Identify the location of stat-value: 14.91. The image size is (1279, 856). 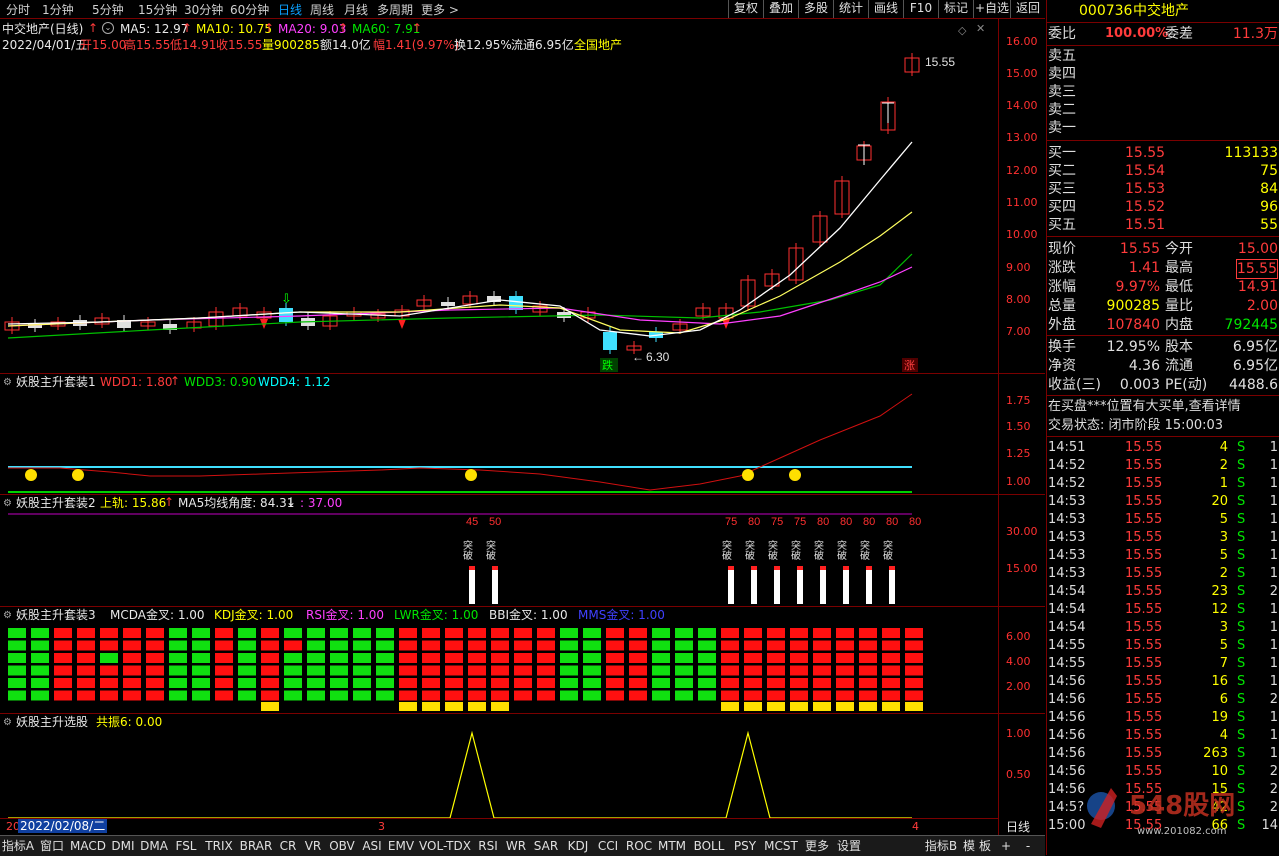
(1257, 287).